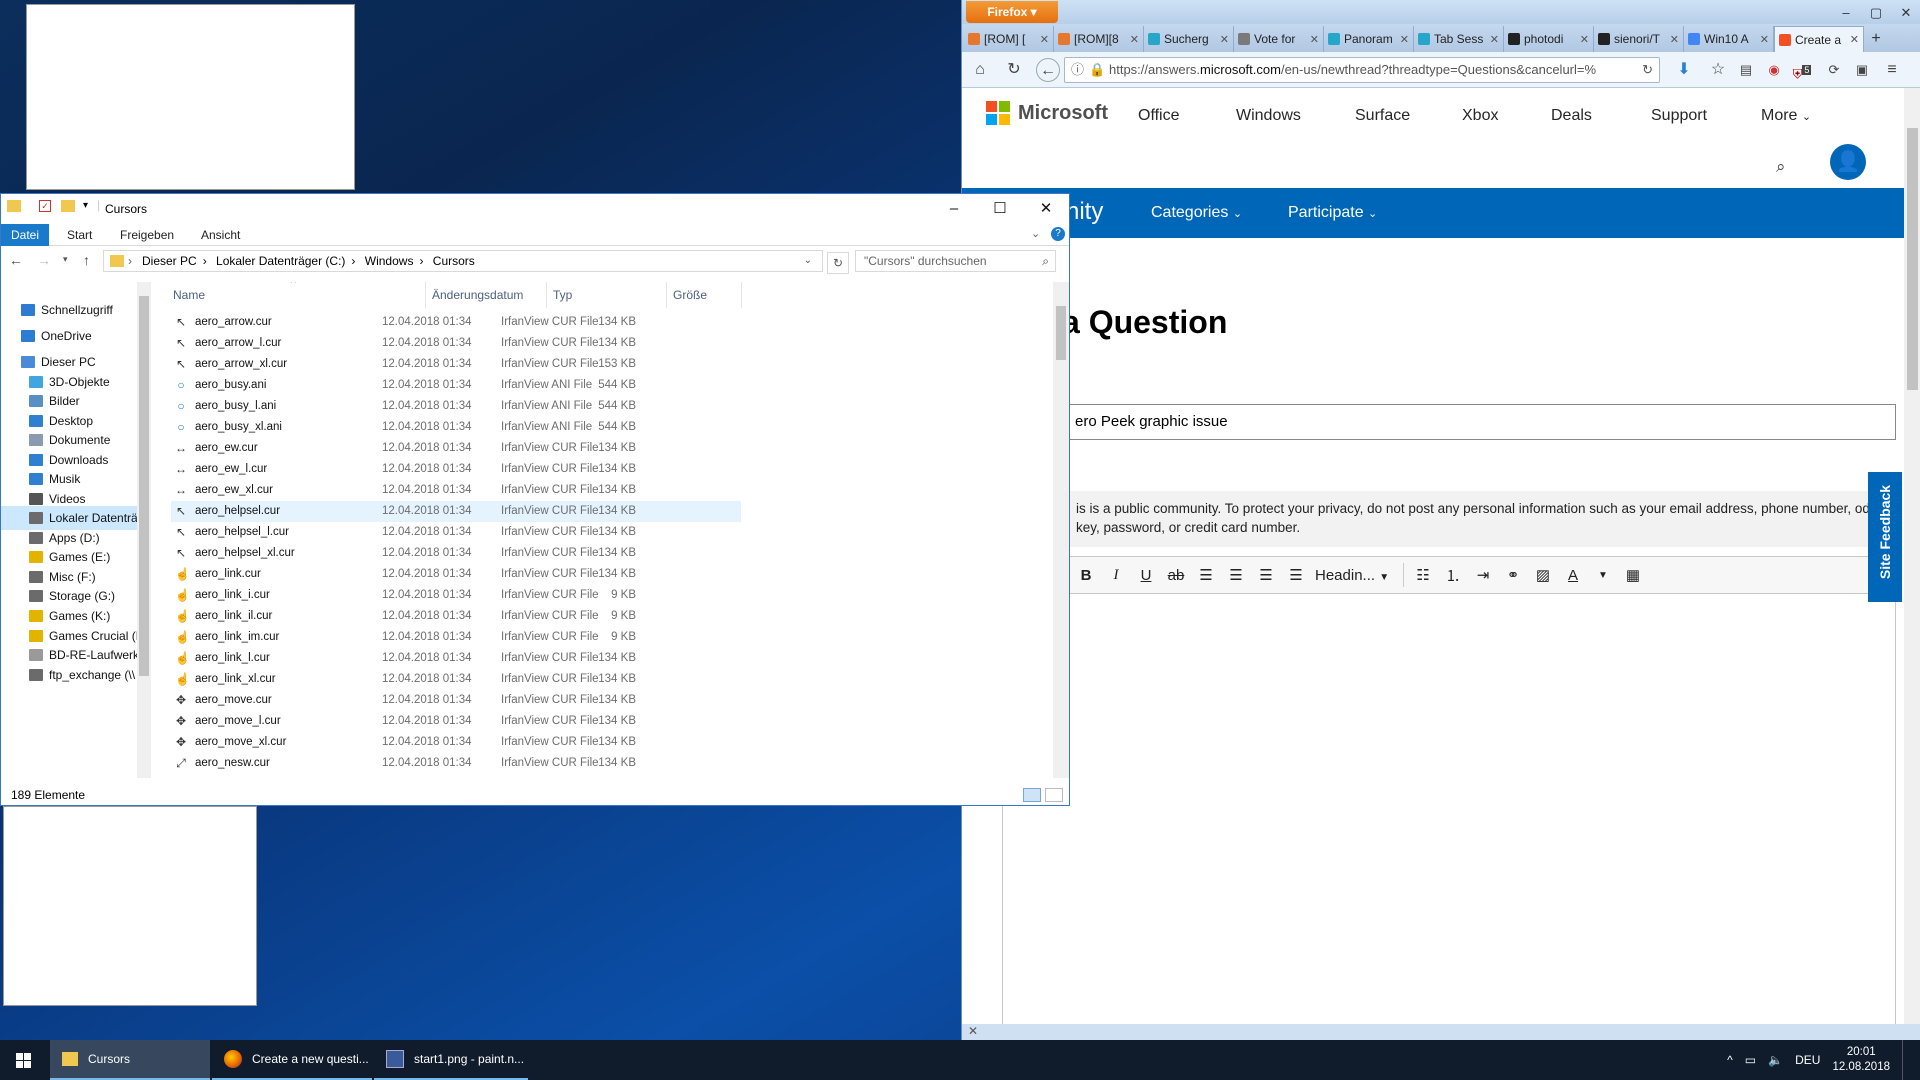  Describe the element at coordinates (1206, 575) in the screenshot. I see `align-left-icon: ☰` at that location.